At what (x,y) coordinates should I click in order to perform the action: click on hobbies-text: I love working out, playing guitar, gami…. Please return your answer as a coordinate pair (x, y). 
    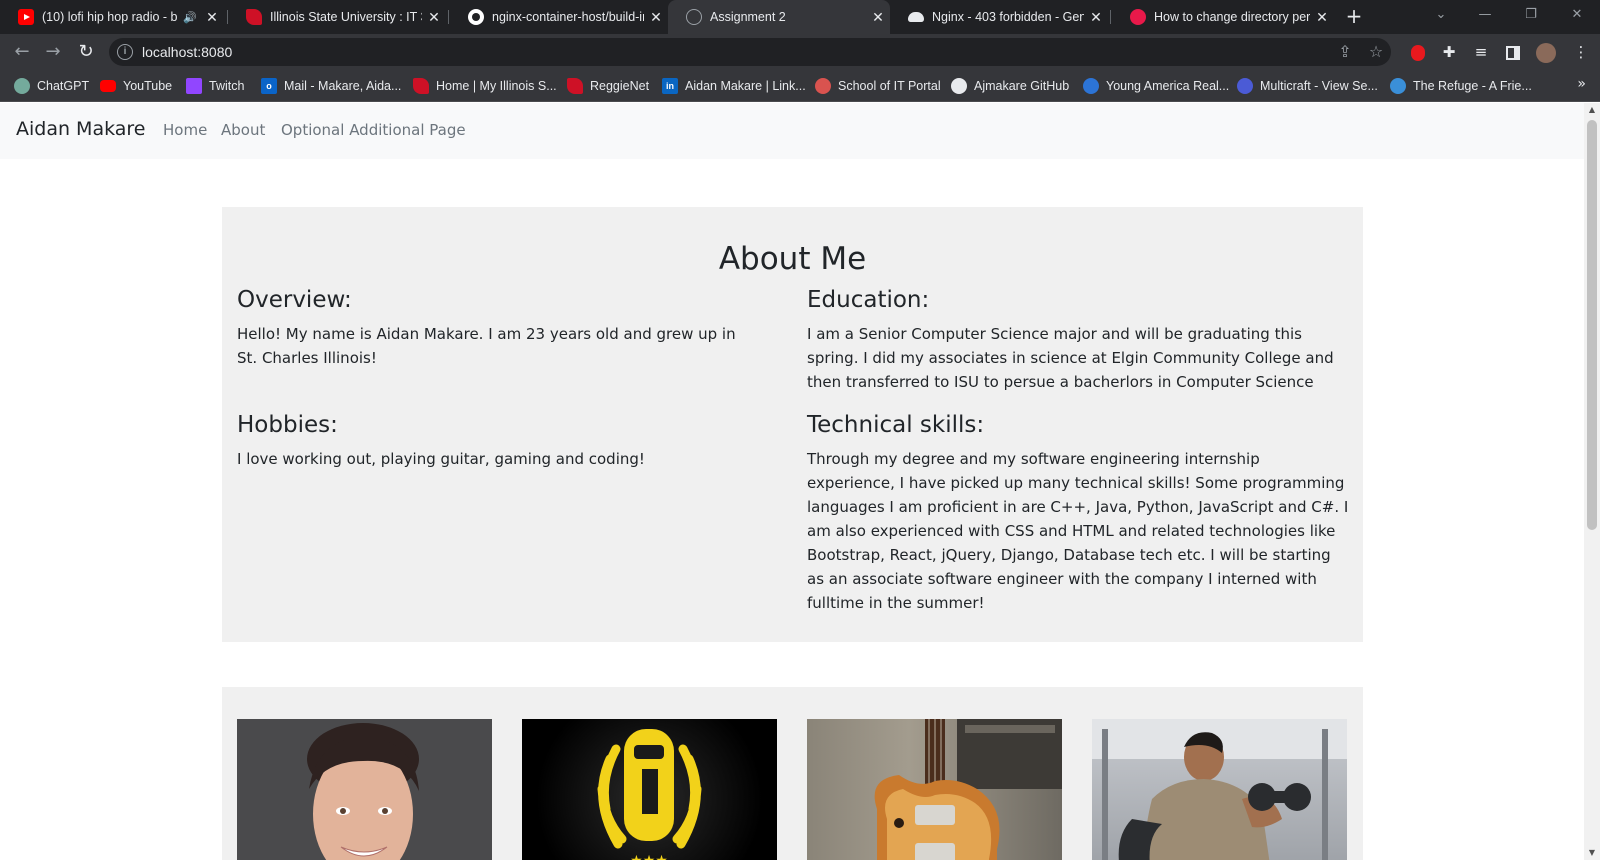
    Looking at the image, I should click on (441, 459).